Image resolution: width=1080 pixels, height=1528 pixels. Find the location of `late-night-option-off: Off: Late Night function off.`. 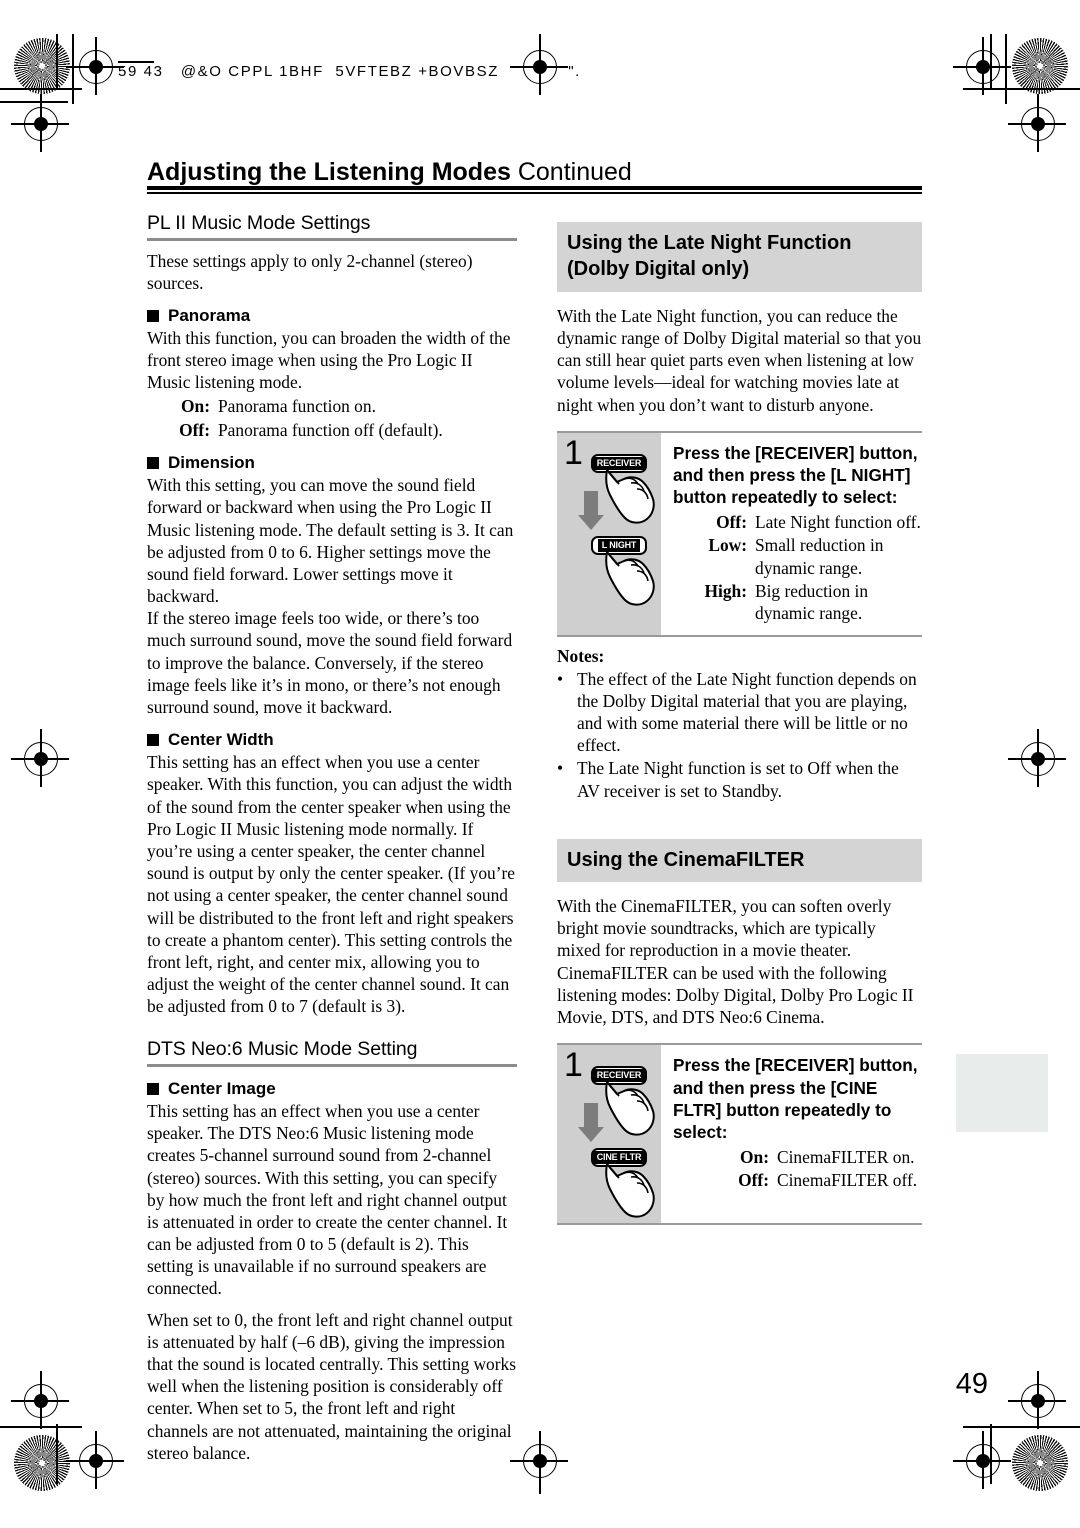

late-night-option-off: Off: Late Night function off. is located at coordinates (806, 522).